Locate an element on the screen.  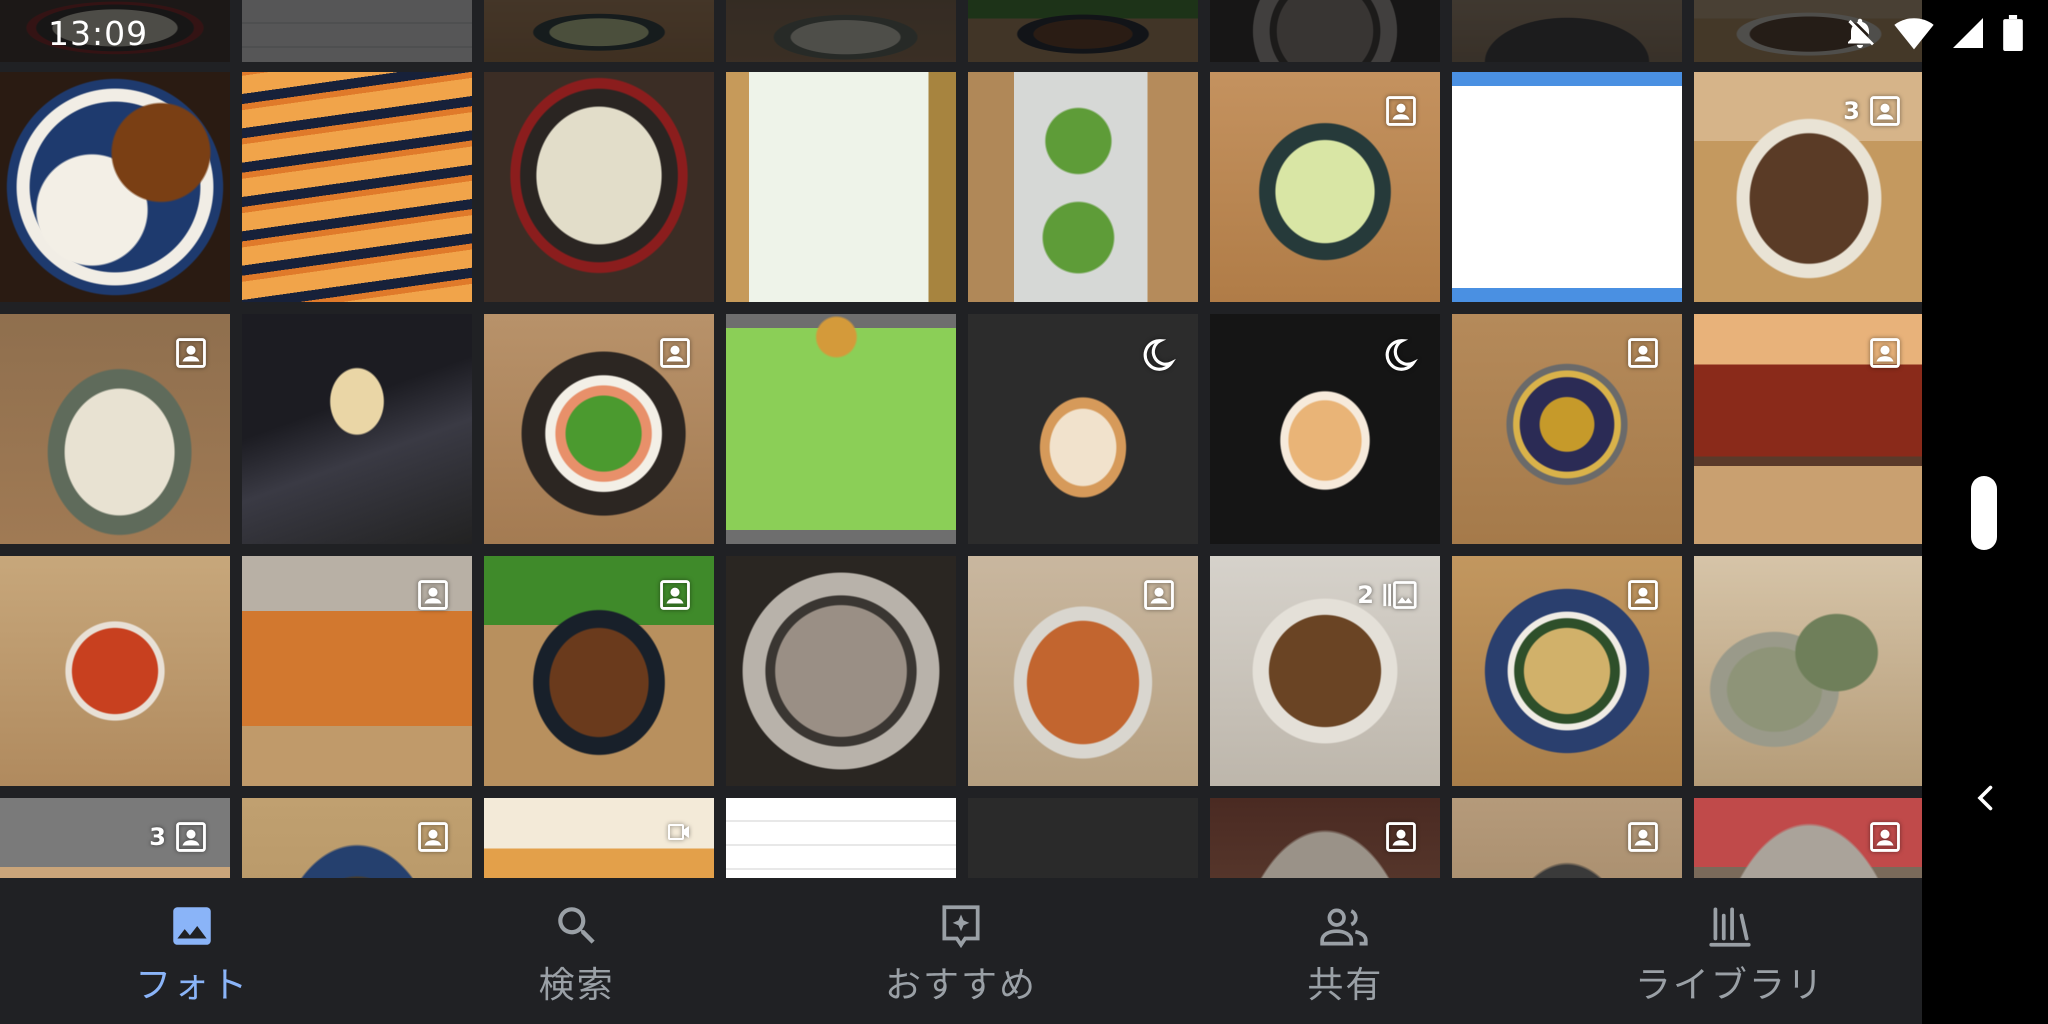
nav-item-search: 検索 is located at coordinates (576, 951).